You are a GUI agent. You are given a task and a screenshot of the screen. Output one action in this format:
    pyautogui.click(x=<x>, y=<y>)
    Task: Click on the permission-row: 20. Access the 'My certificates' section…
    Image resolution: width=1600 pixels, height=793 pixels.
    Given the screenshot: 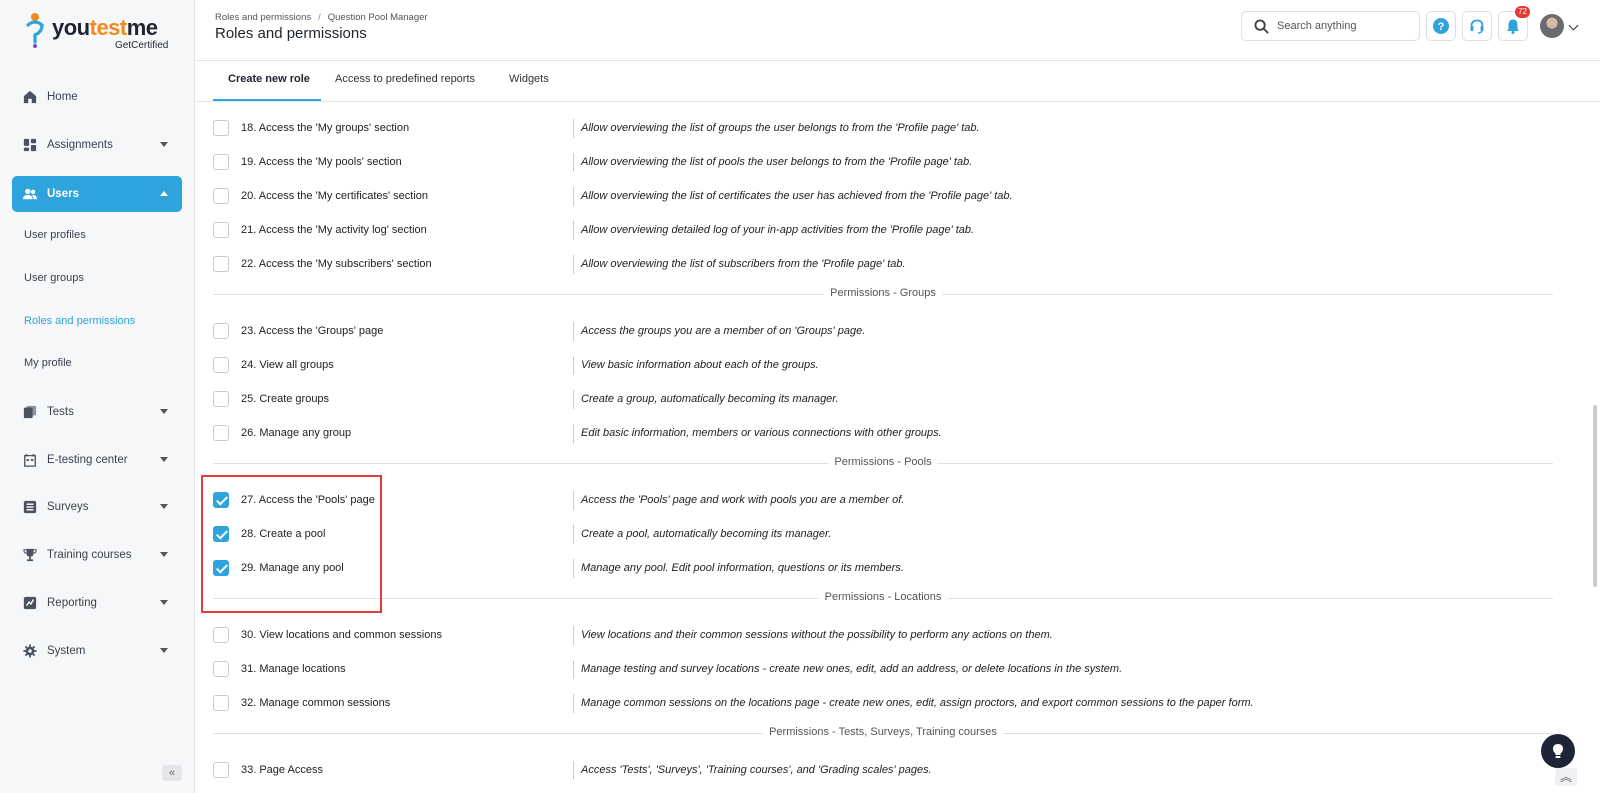 What is the action you would take?
    pyautogui.click(x=873, y=197)
    